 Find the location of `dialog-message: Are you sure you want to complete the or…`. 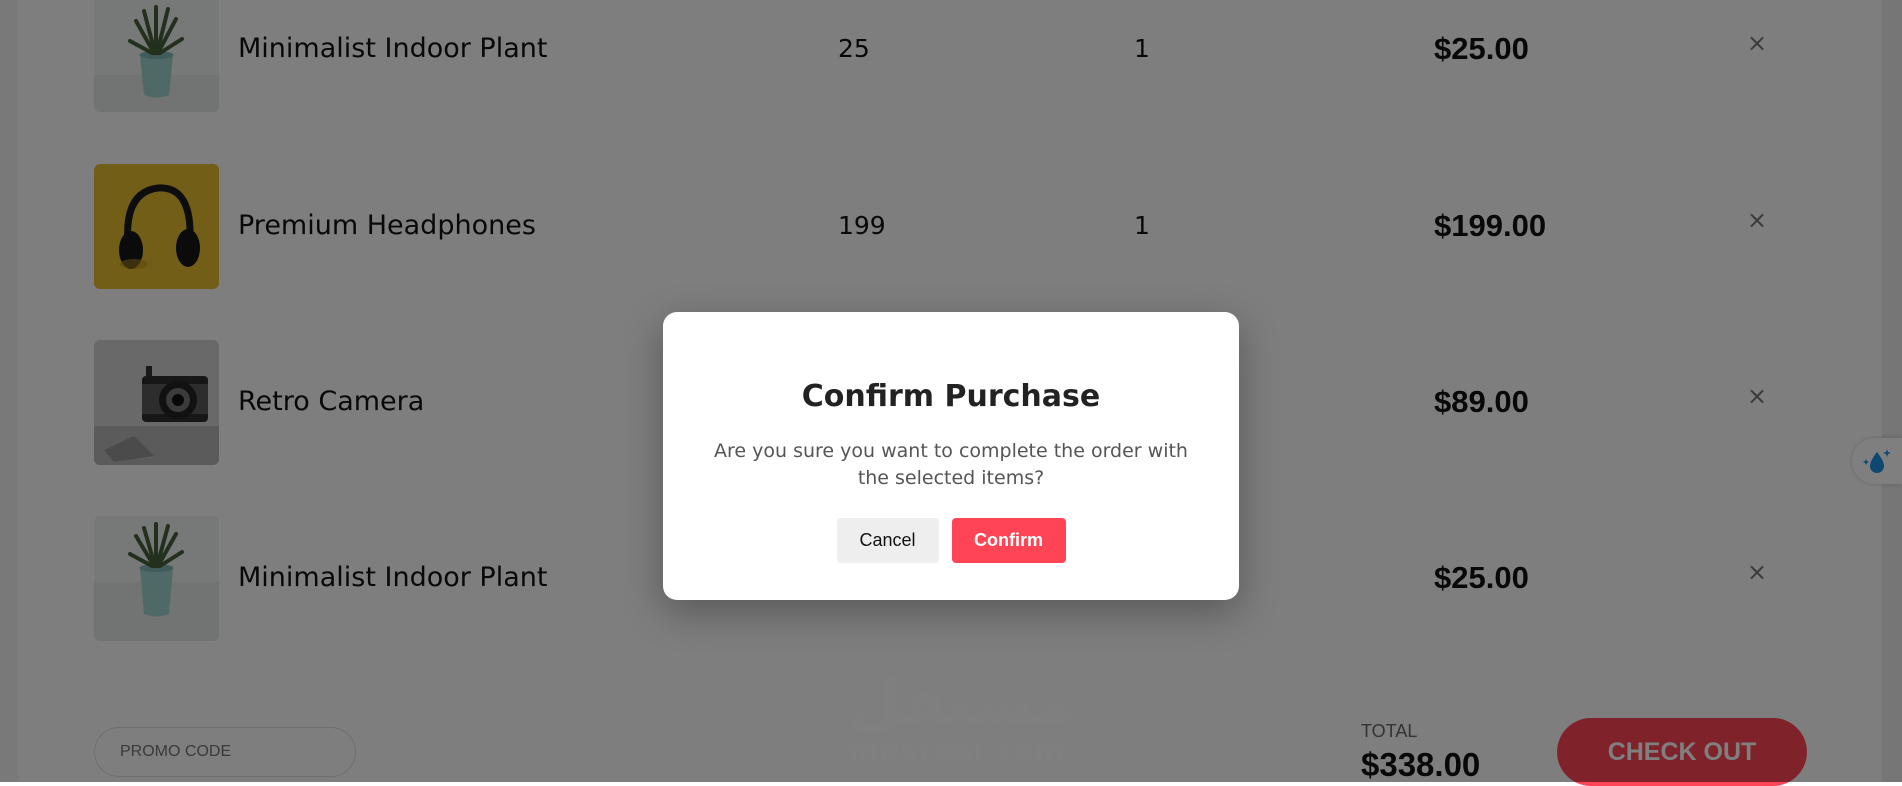

dialog-message: Are you sure you want to complete the or… is located at coordinates (951, 464).